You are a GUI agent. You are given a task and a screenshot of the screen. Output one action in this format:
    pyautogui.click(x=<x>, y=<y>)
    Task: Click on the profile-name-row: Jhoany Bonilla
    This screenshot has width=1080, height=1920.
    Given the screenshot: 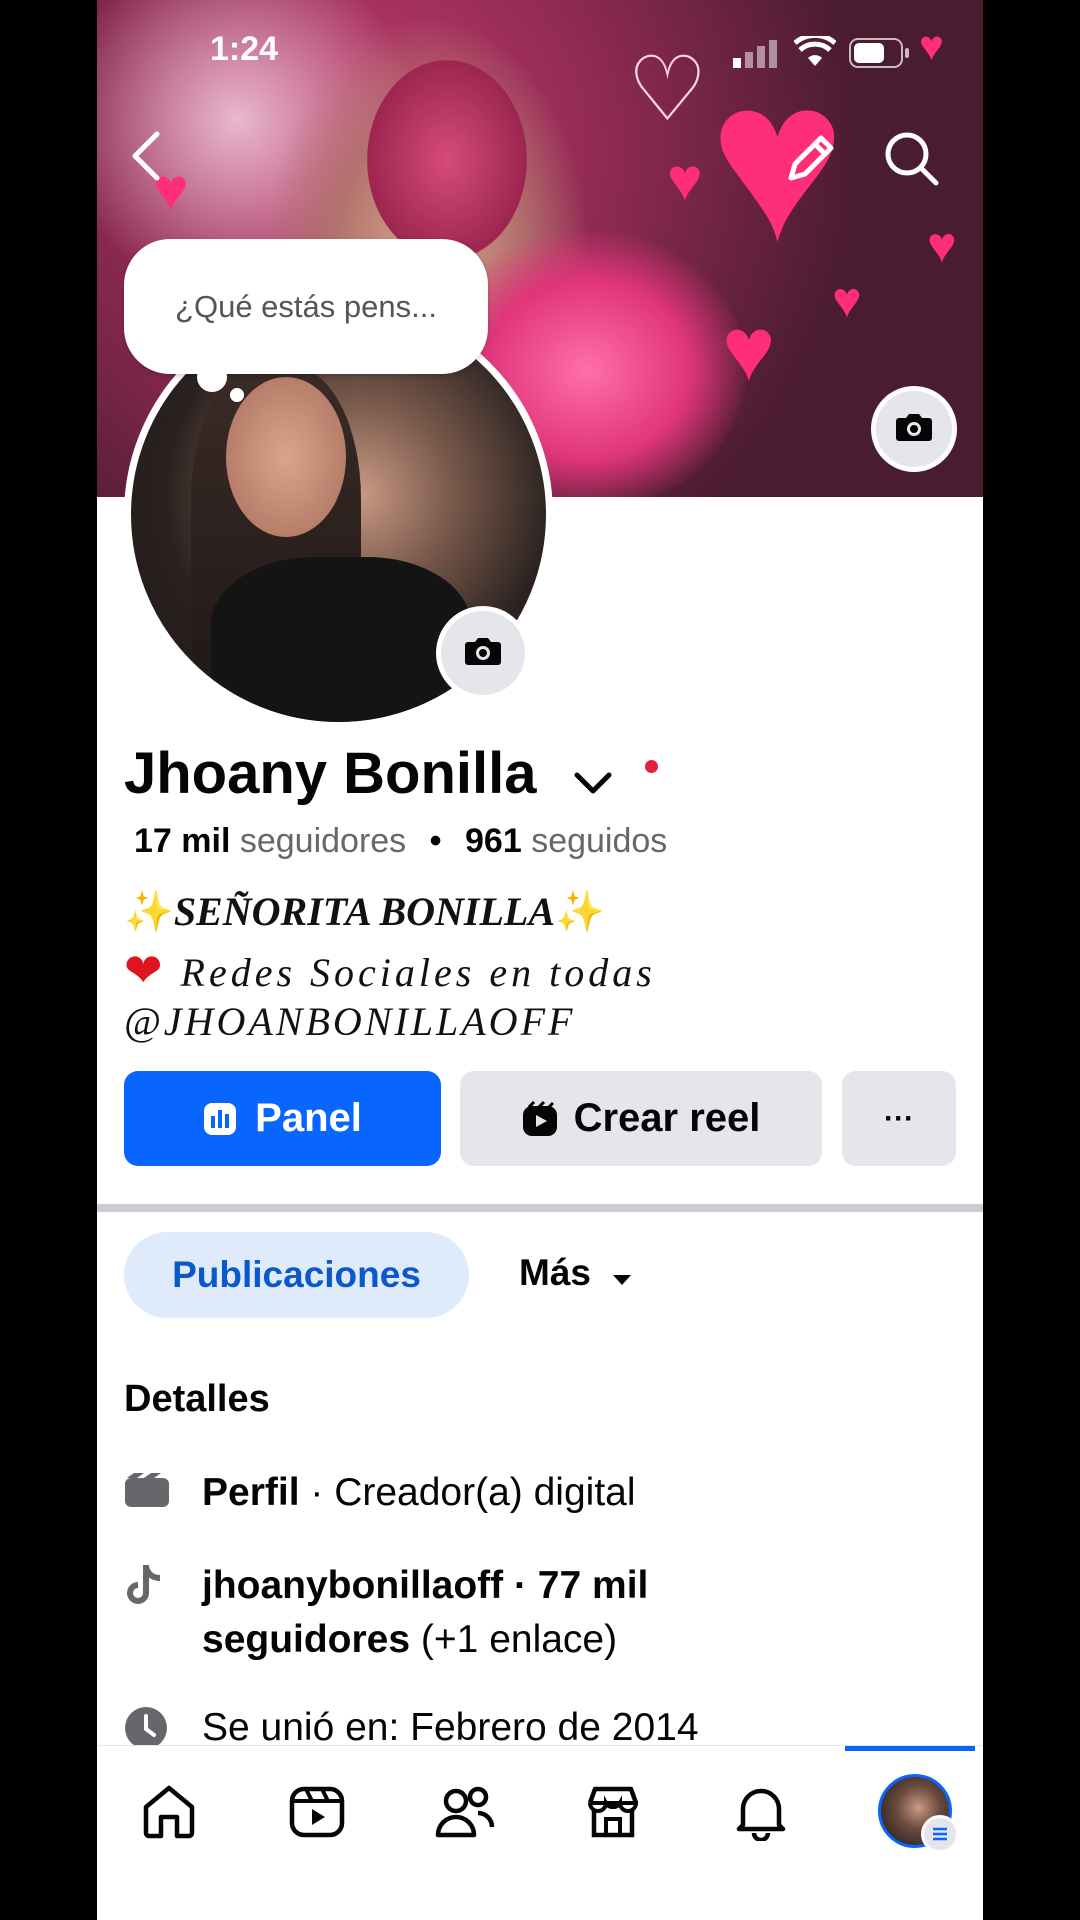 What is the action you would take?
    pyautogui.click(x=391, y=775)
    